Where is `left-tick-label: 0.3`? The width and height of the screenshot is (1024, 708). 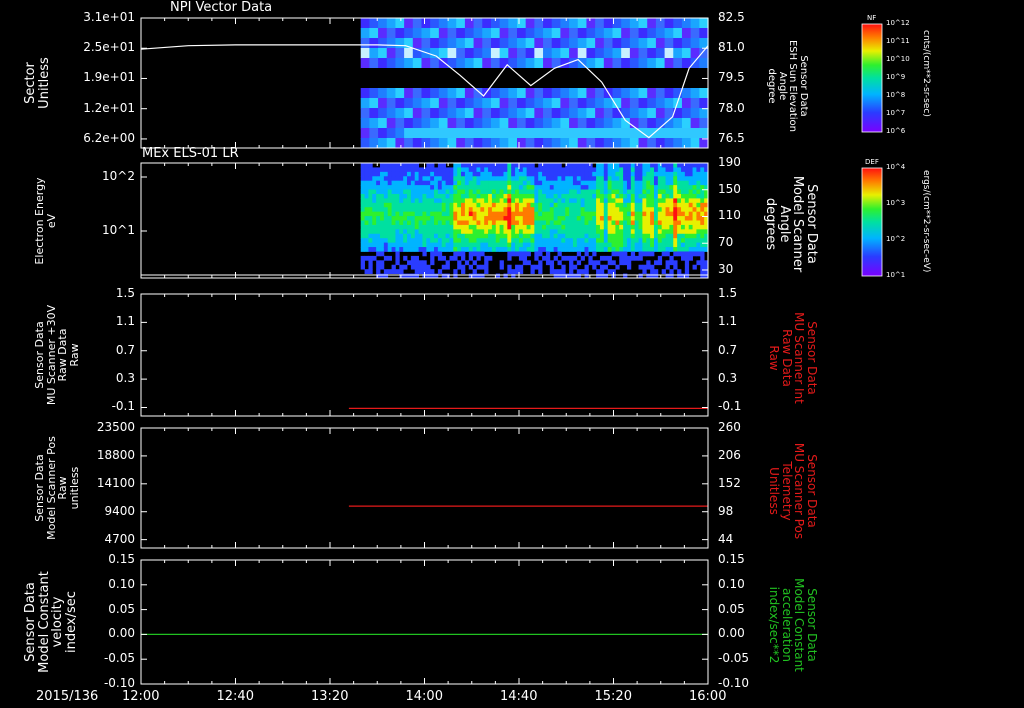
left-tick-label: 0.3 is located at coordinates (125, 378).